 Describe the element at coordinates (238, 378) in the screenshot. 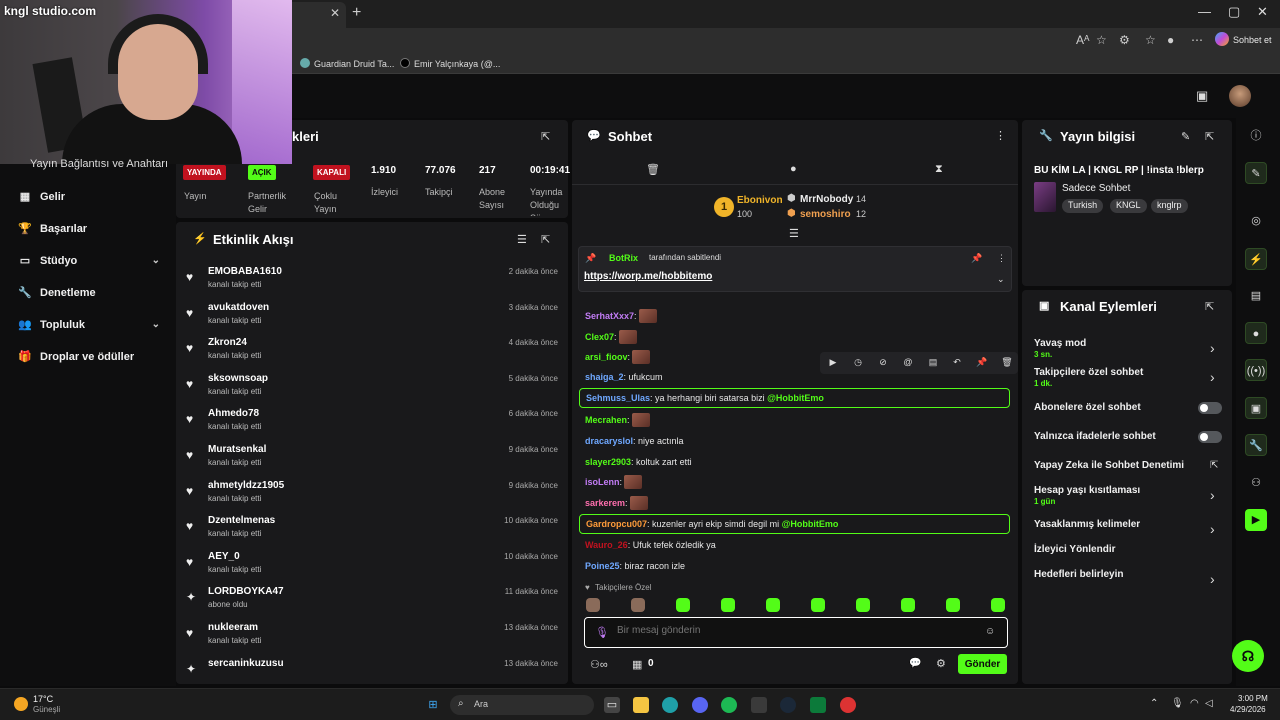

I see `activity-username: sksownsoap` at that location.